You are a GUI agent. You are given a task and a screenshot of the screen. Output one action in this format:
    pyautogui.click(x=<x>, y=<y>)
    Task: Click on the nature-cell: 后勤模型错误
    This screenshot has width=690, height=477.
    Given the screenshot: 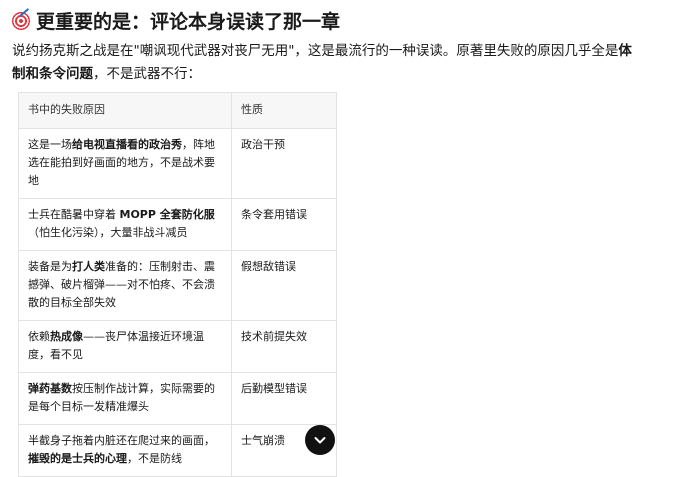 What is the action you would take?
    pyautogui.click(x=284, y=398)
    